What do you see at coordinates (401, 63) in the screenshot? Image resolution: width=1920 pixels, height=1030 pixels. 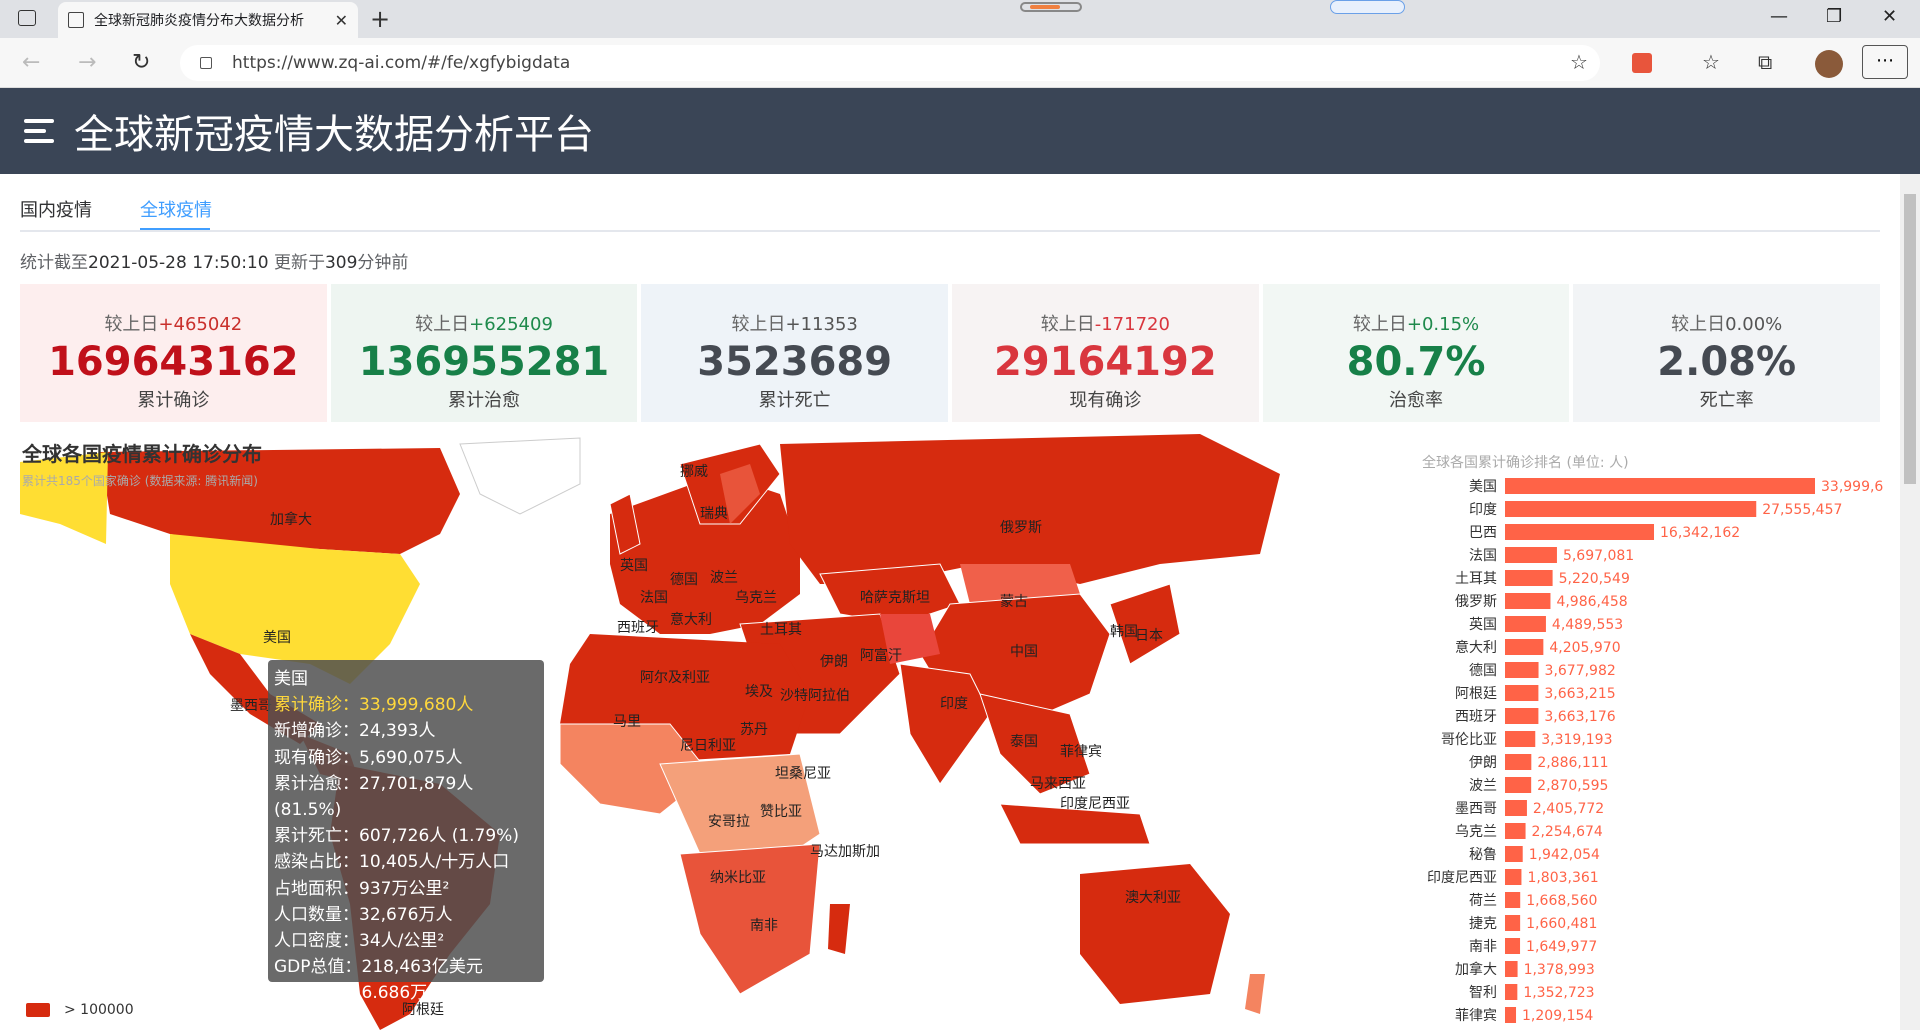 I see `url-text: https://www.zq-ai.com/#/fe/xgfybigdata` at bounding box center [401, 63].